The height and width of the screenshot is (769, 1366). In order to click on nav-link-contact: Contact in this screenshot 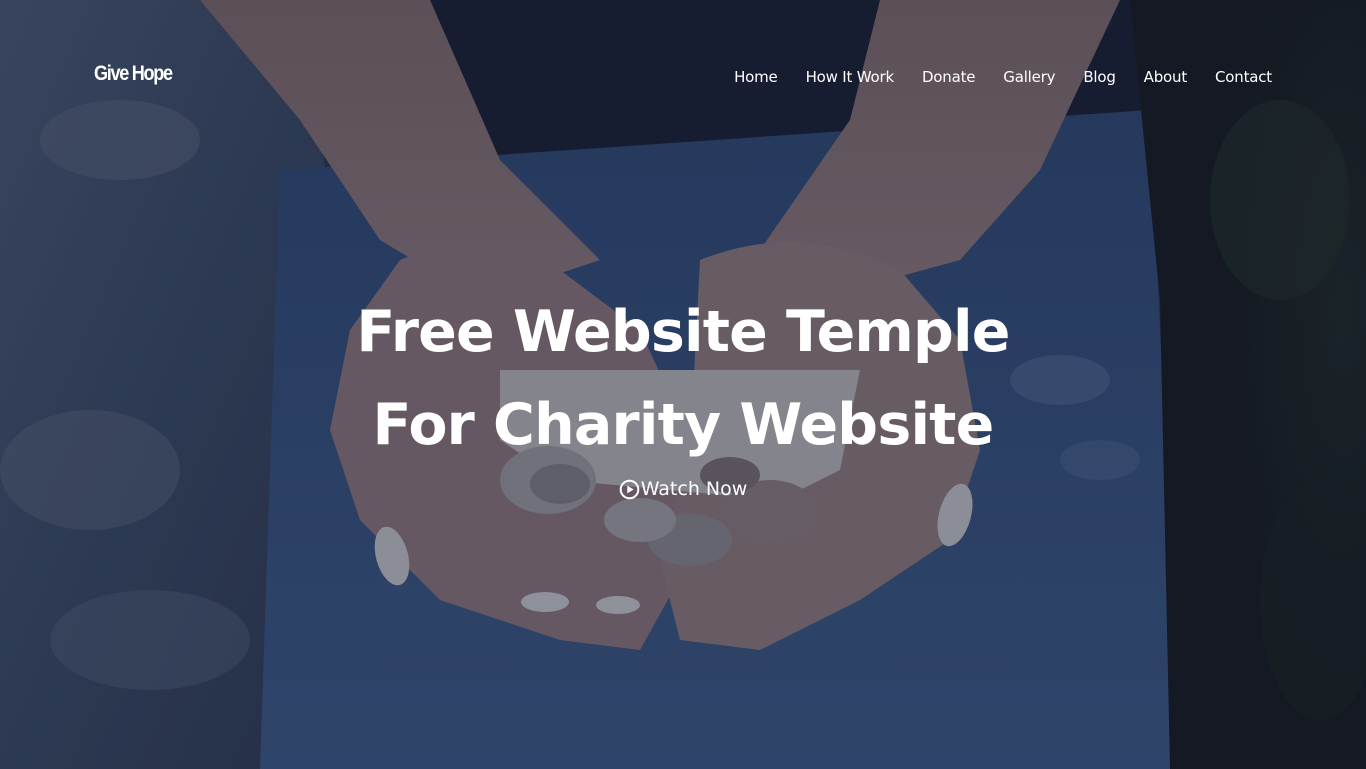, I will do `click(1243, 77)`.